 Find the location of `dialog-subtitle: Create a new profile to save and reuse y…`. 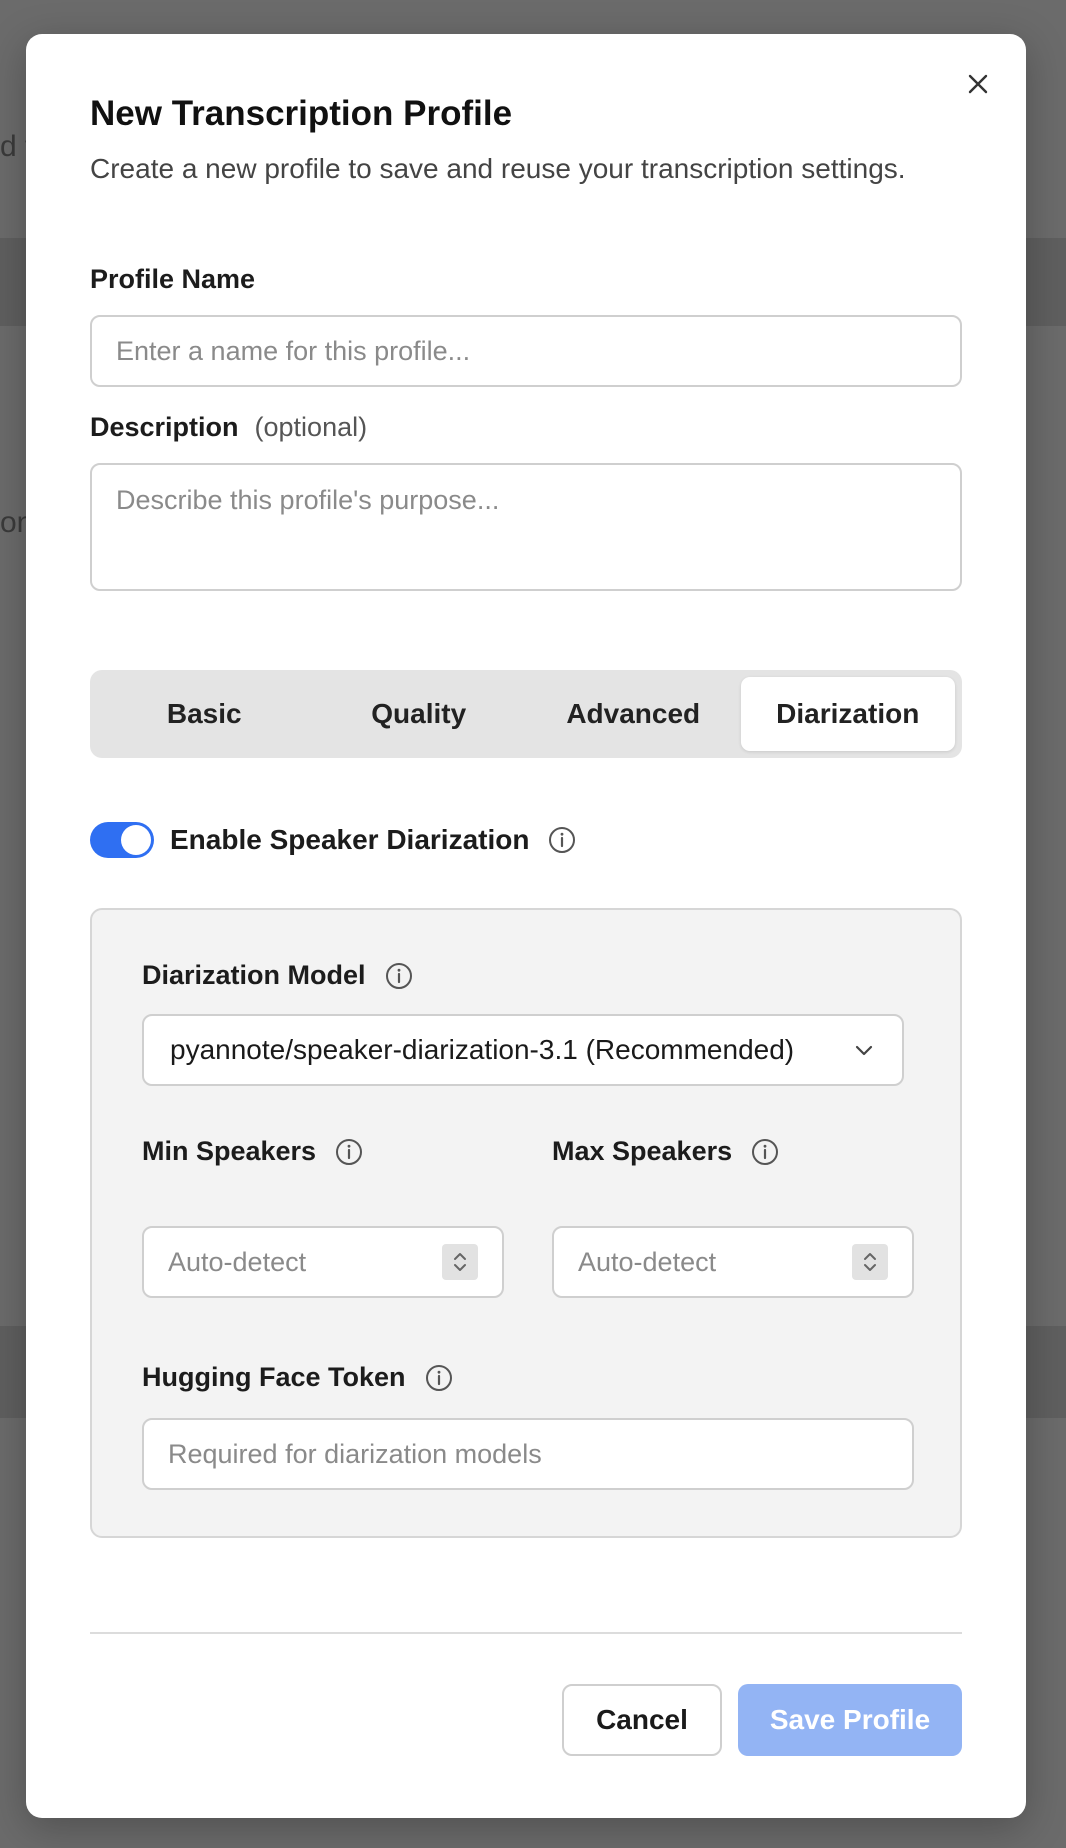

dialog-subtitle: Create a new profile to save and reuse y… is located at coordinates (498, 168).